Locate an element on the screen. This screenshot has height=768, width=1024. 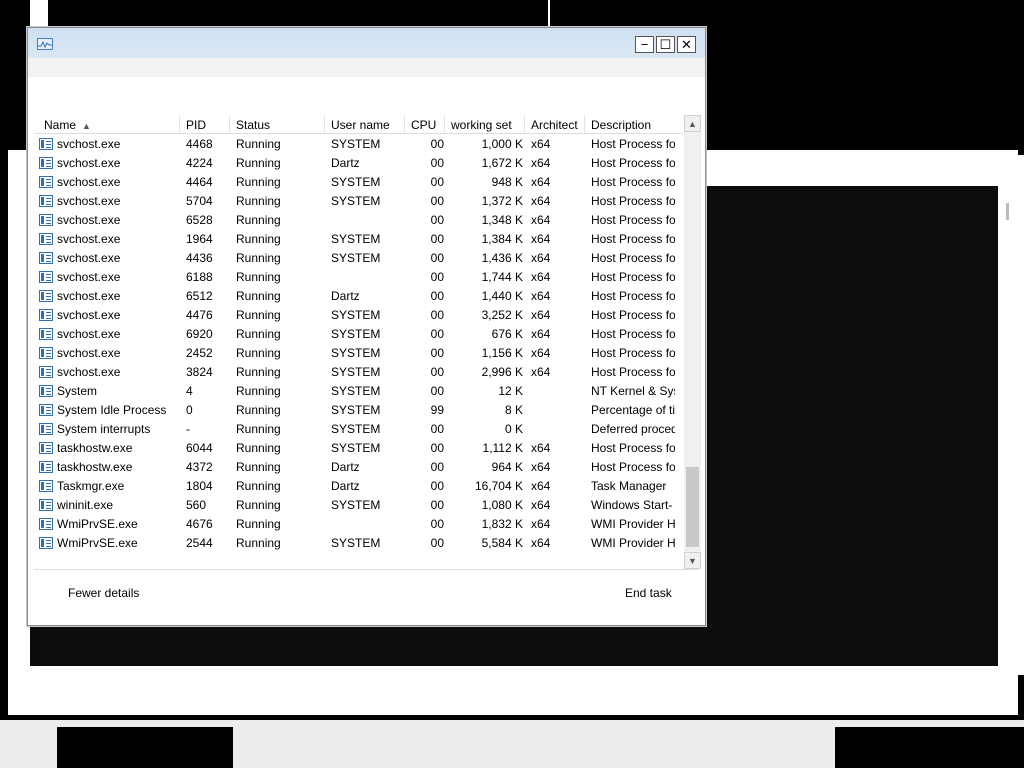
process-working-set: 5,584 K is located at coordinates (502, 543).